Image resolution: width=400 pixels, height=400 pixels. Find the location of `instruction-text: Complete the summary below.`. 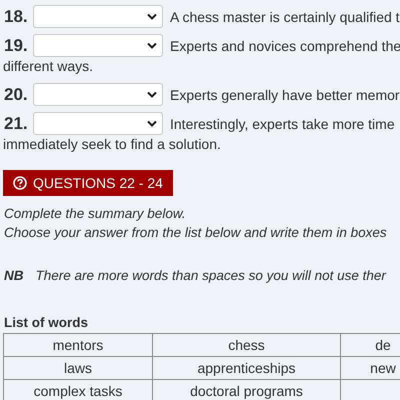

instruction-text: Complete the summary below. is located at coordinates (95, 213).